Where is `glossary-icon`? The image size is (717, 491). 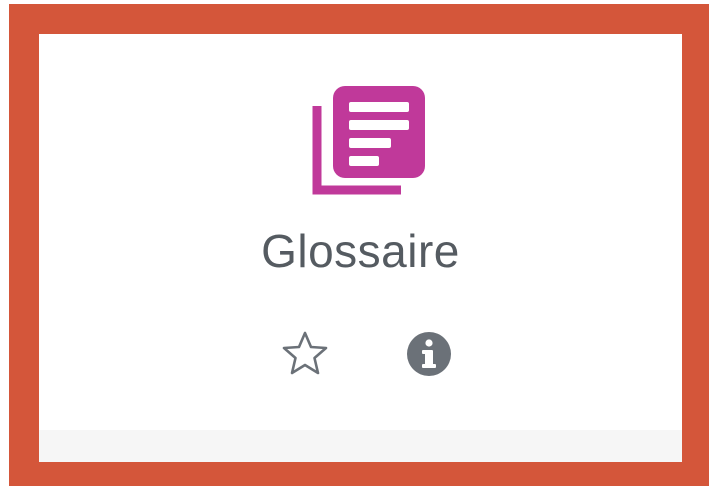
glossary-icon is located at coordinates (368, 140).